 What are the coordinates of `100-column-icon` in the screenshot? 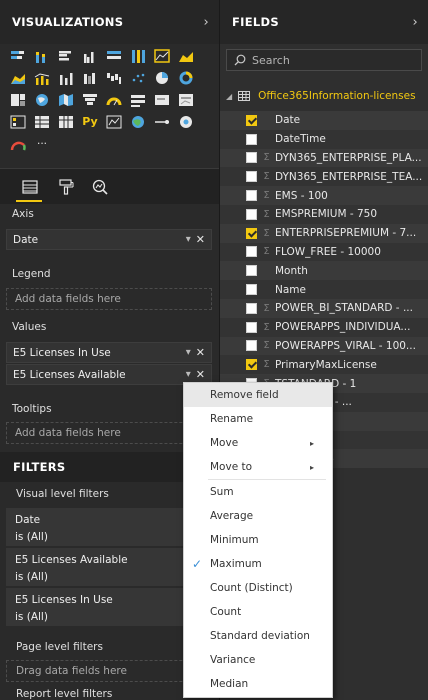 It's located at (138, 55).